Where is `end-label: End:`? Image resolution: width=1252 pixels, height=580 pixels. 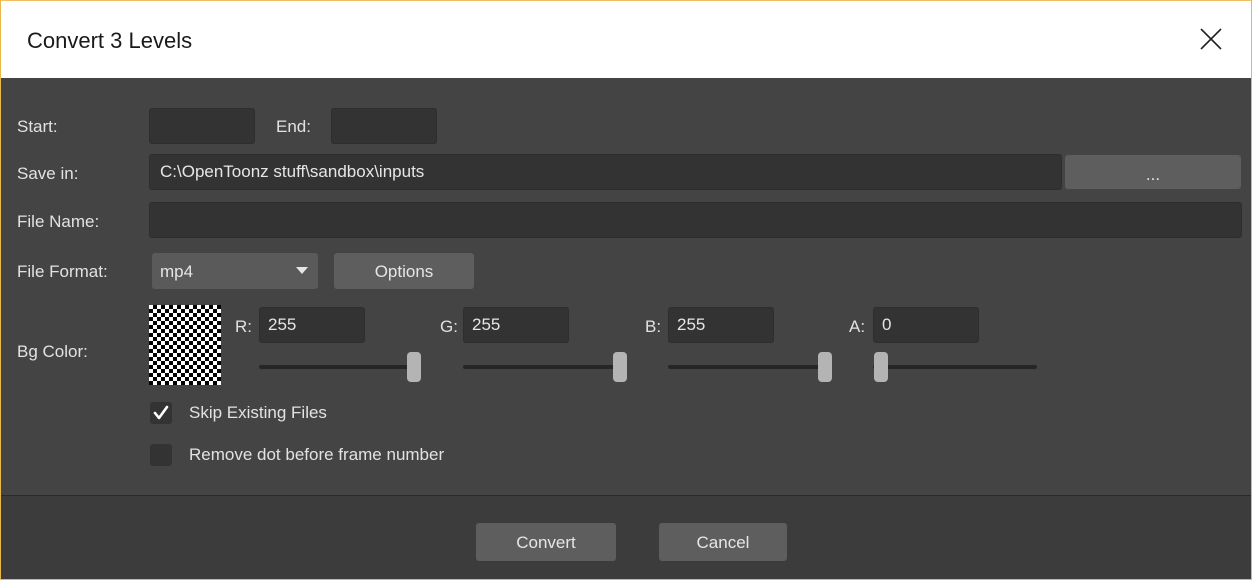 end-label: End: is located at coordinates (293, 126).